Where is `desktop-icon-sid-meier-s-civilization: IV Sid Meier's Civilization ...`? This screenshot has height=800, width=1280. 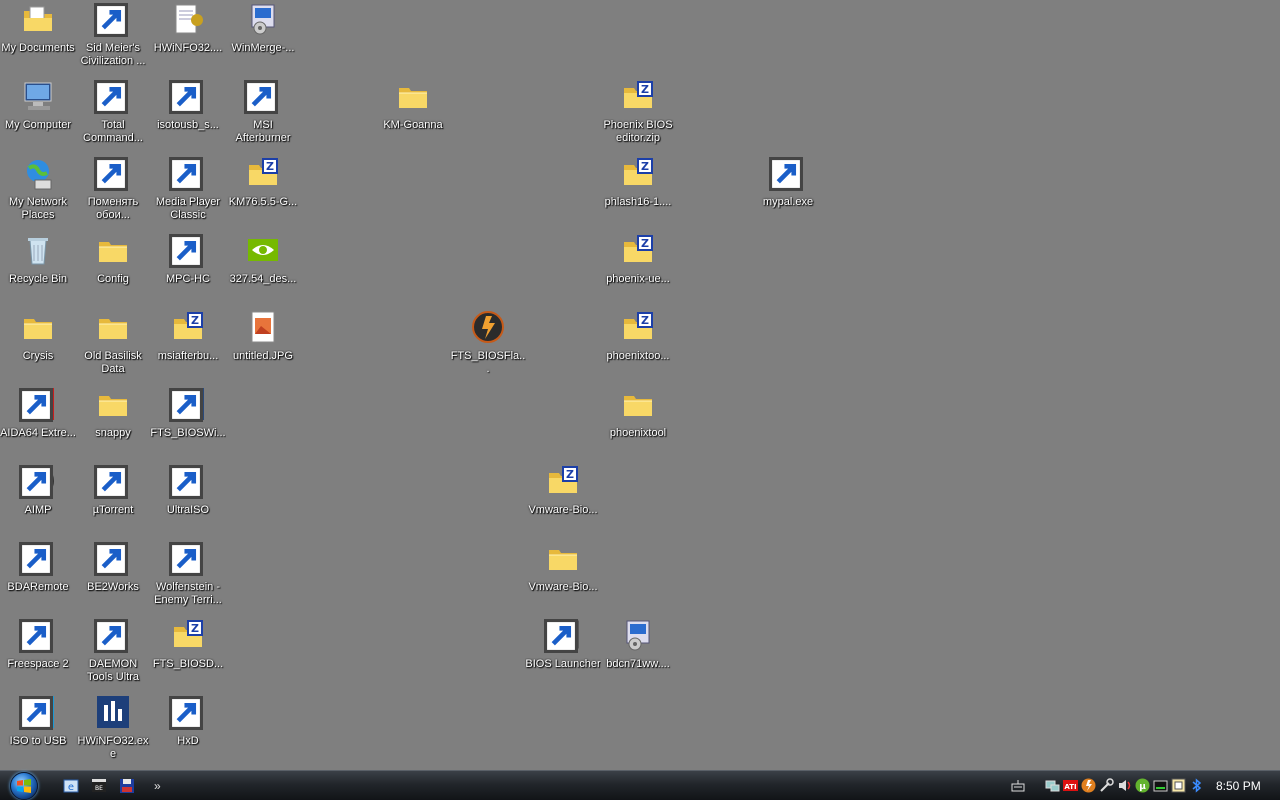 desktop-icon-sid-meier-s-civilization: IV Sid Meier's Civilization ... is located at coordinates (113, 38).